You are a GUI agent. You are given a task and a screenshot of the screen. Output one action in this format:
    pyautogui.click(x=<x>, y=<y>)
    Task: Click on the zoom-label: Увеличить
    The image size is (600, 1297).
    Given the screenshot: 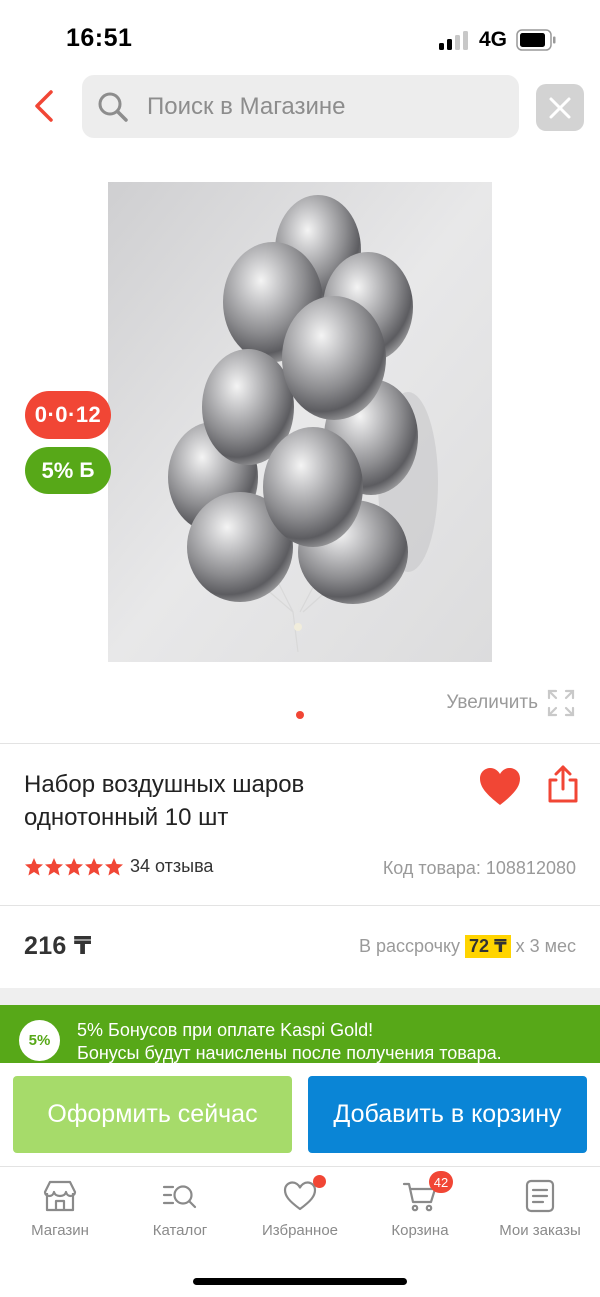 What is the action you would take?
    pyautogui.click(x=492, y=702)
    